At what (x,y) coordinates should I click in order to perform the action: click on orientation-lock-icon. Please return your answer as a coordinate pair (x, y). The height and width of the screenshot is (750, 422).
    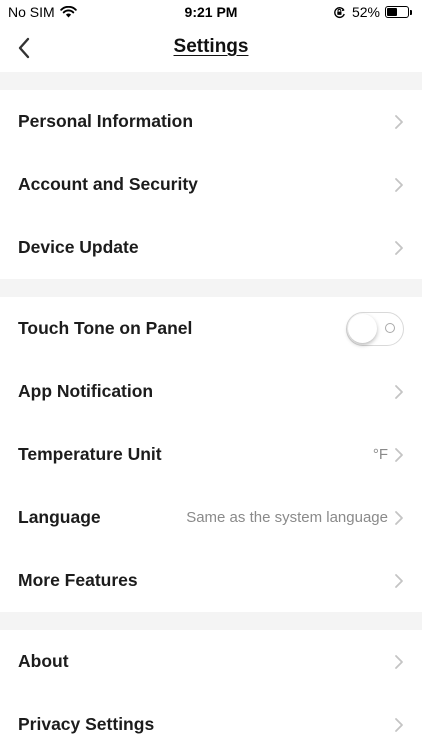
    Looking at the image, I should click on (339, 12).